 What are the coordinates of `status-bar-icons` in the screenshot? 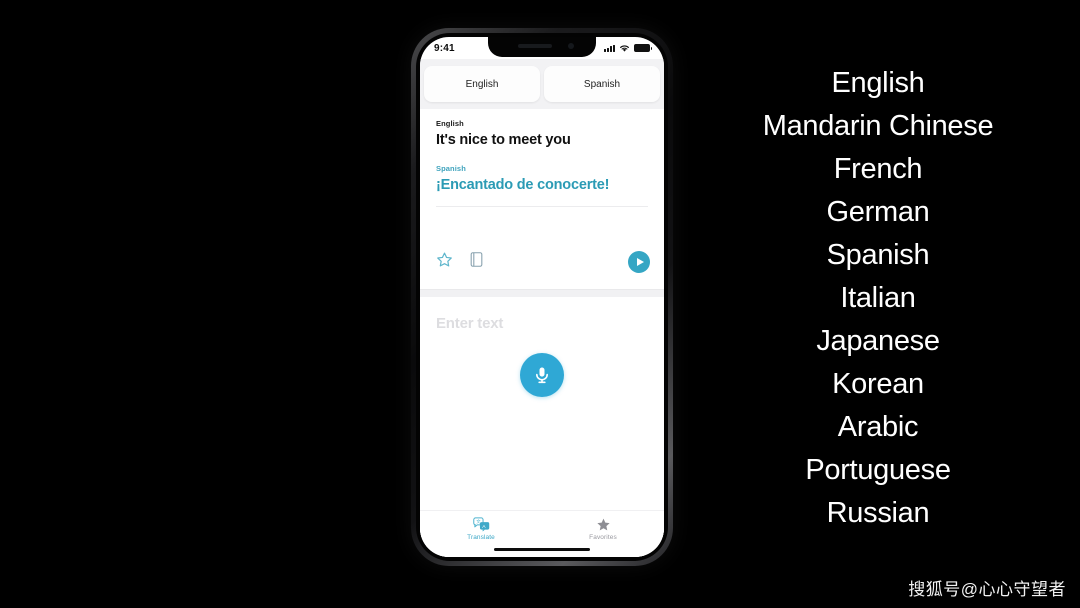 It's located at (628, 48).